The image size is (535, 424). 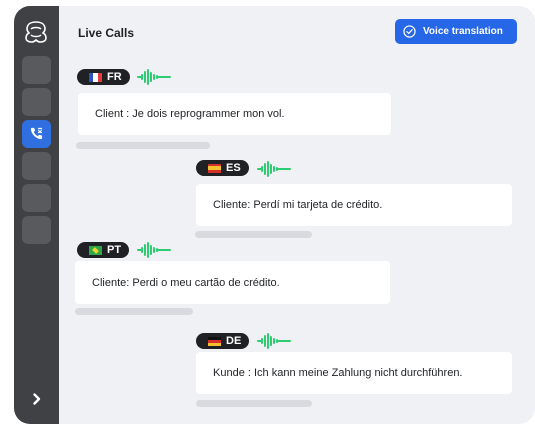 I want to click on sidebar, so click(x=36, y=215).